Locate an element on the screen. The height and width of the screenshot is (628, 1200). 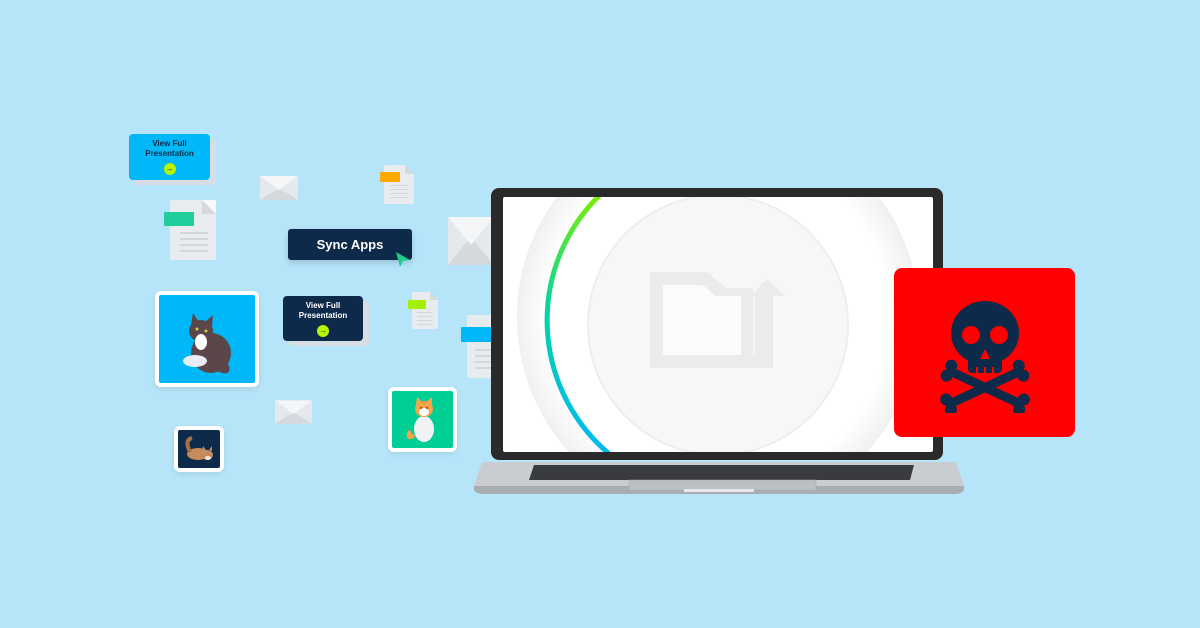
sync-progress-graphic is located at coordinates (718, 324).